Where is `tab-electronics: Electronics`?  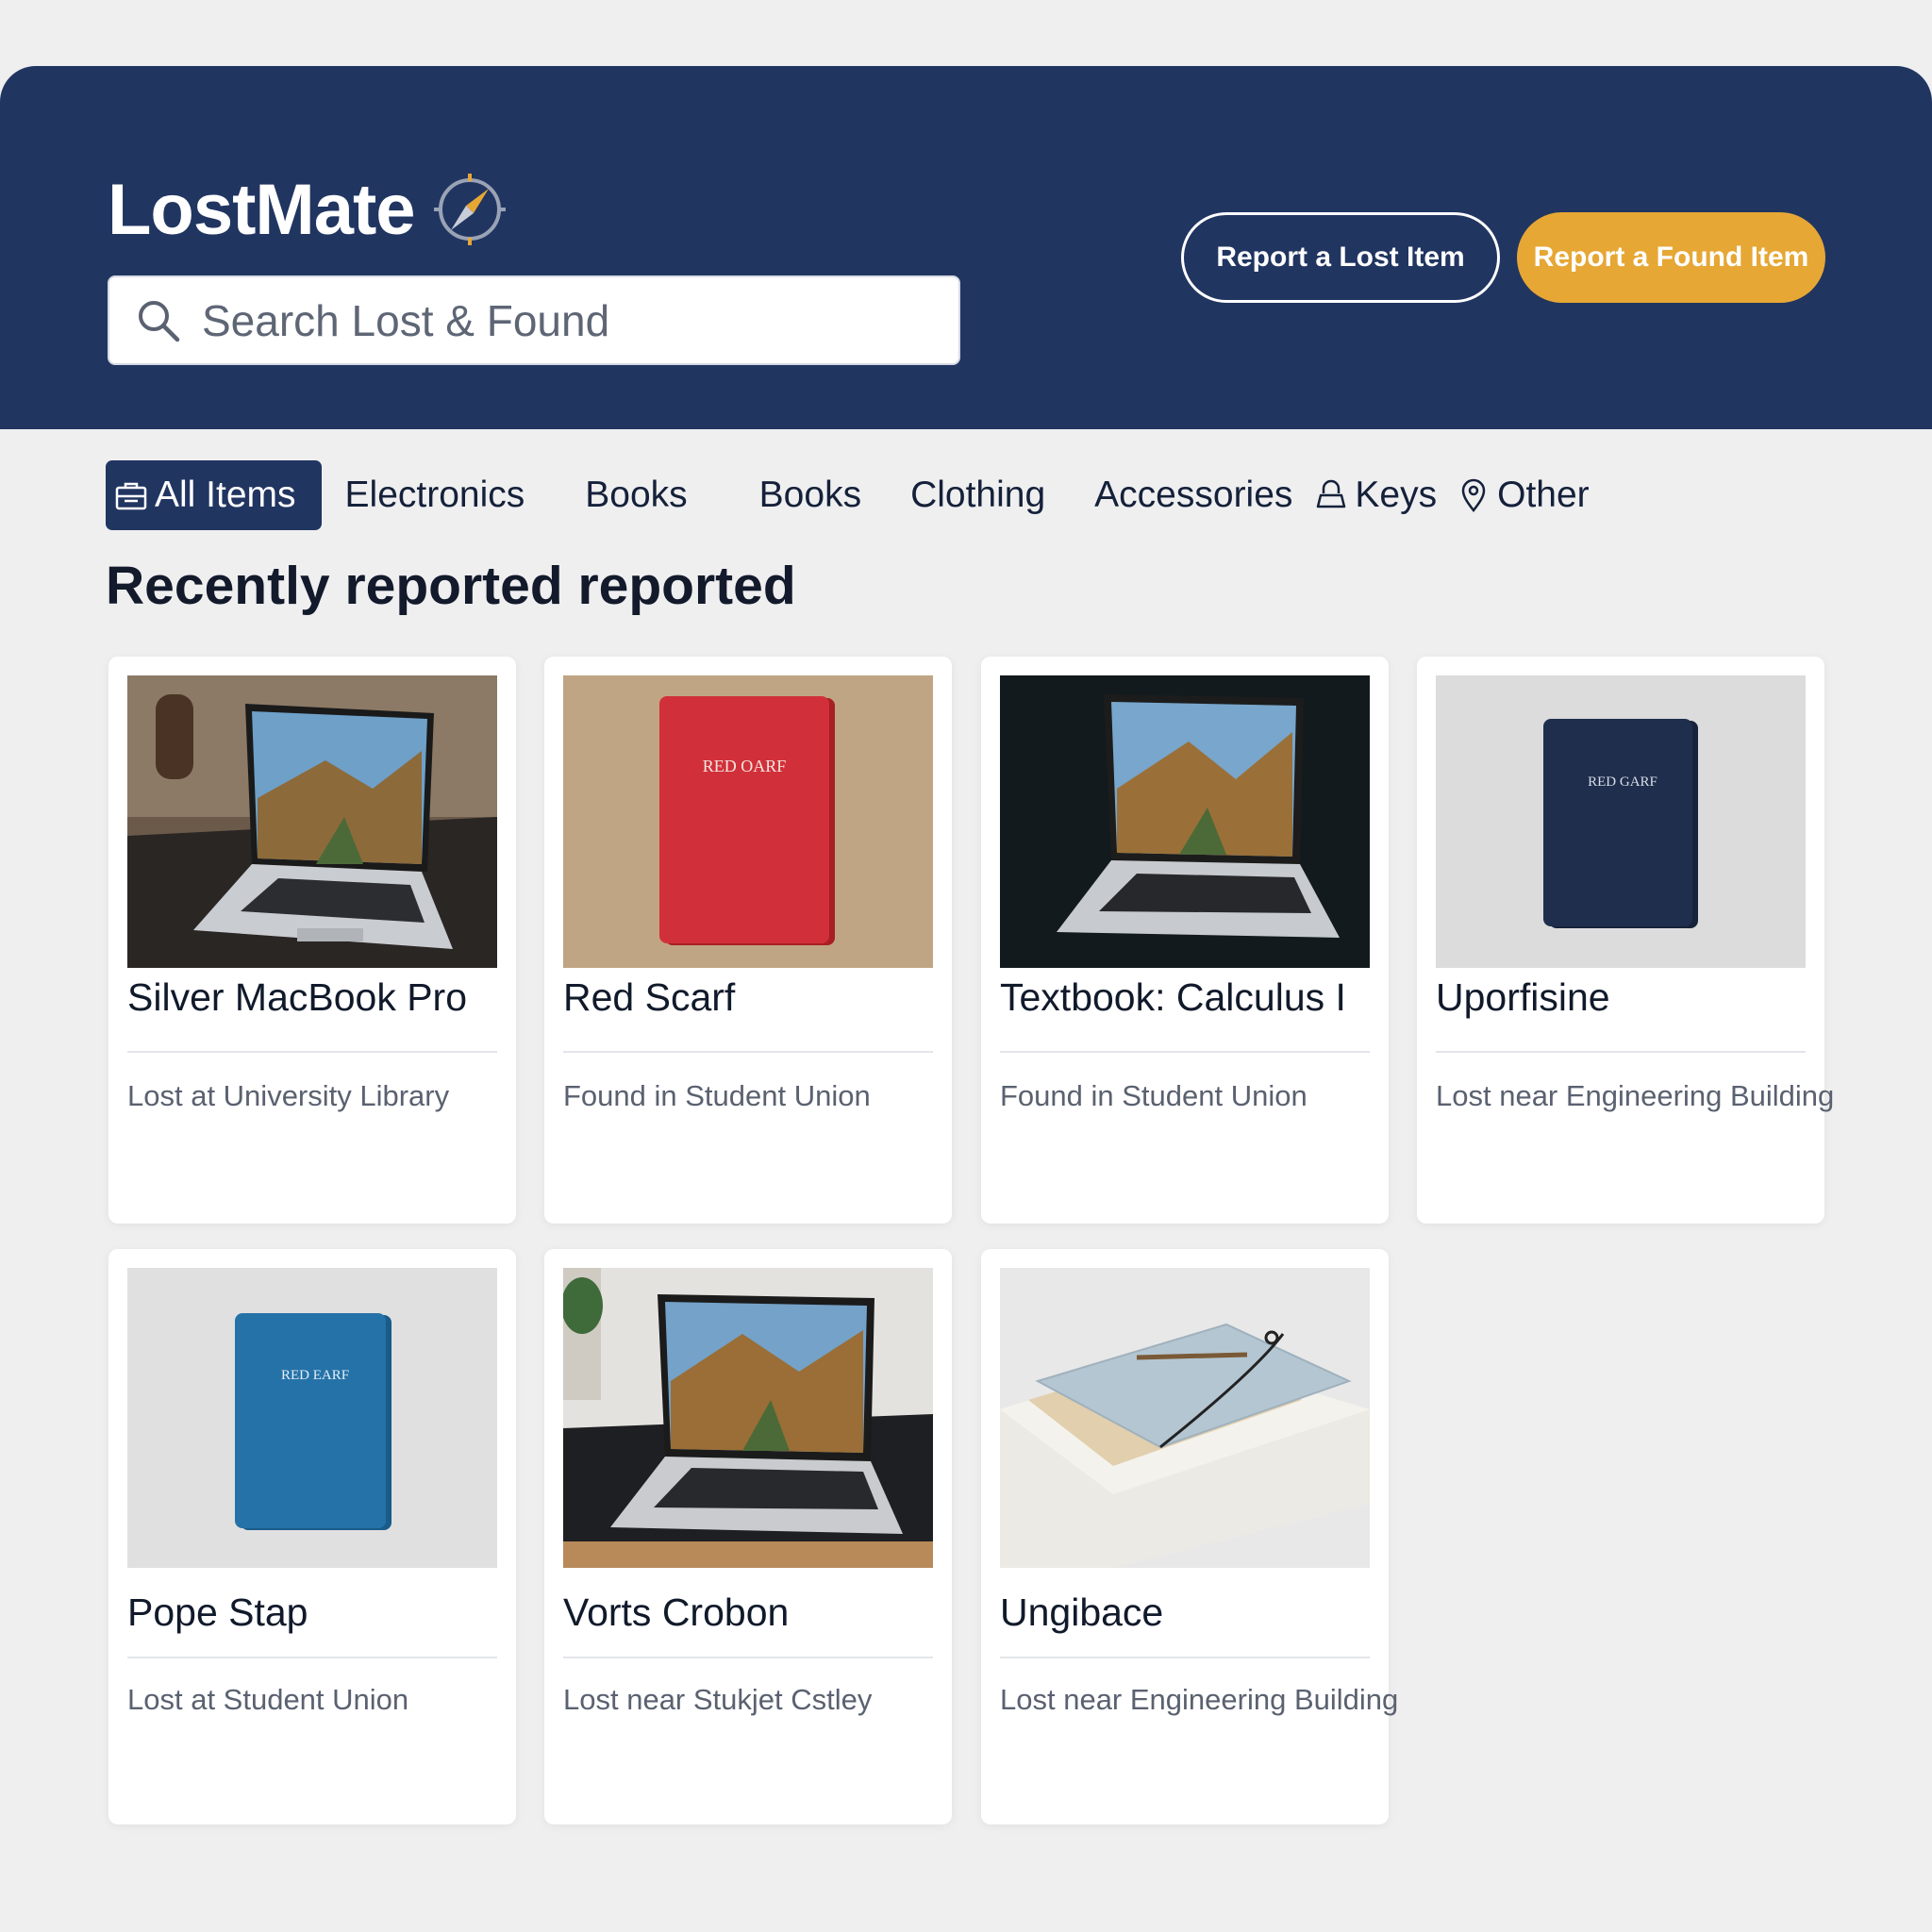 tab-electronics: Electronics is located at coordinates (435, 495).